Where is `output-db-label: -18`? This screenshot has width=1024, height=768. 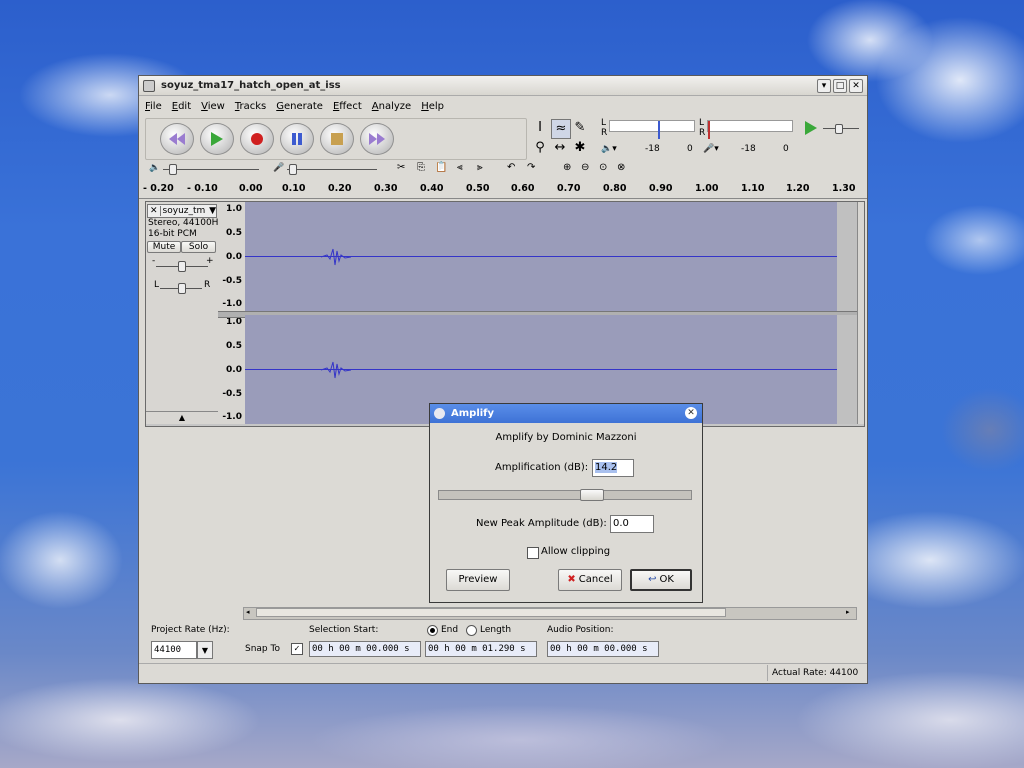
output-db-label: -18 is located at coordinates (652, 149).